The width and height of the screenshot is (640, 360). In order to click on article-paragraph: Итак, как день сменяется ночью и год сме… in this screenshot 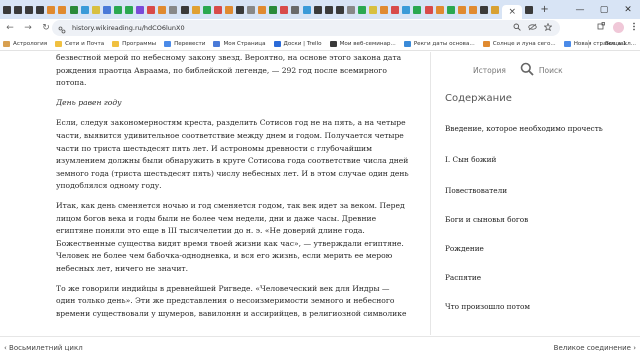, I will do `click(230, 236)`.